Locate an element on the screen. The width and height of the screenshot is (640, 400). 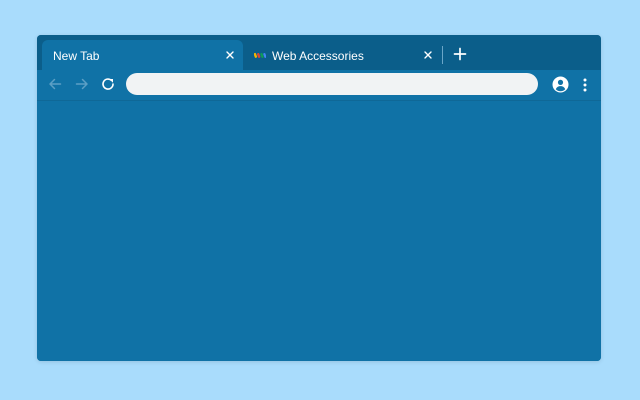
tab-strip: New Tab Web Accessories is located at coordinates (319, 52).